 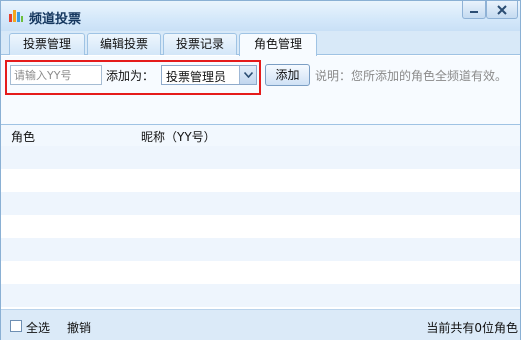 I want to click on close-button, so click(x=502, y=10).